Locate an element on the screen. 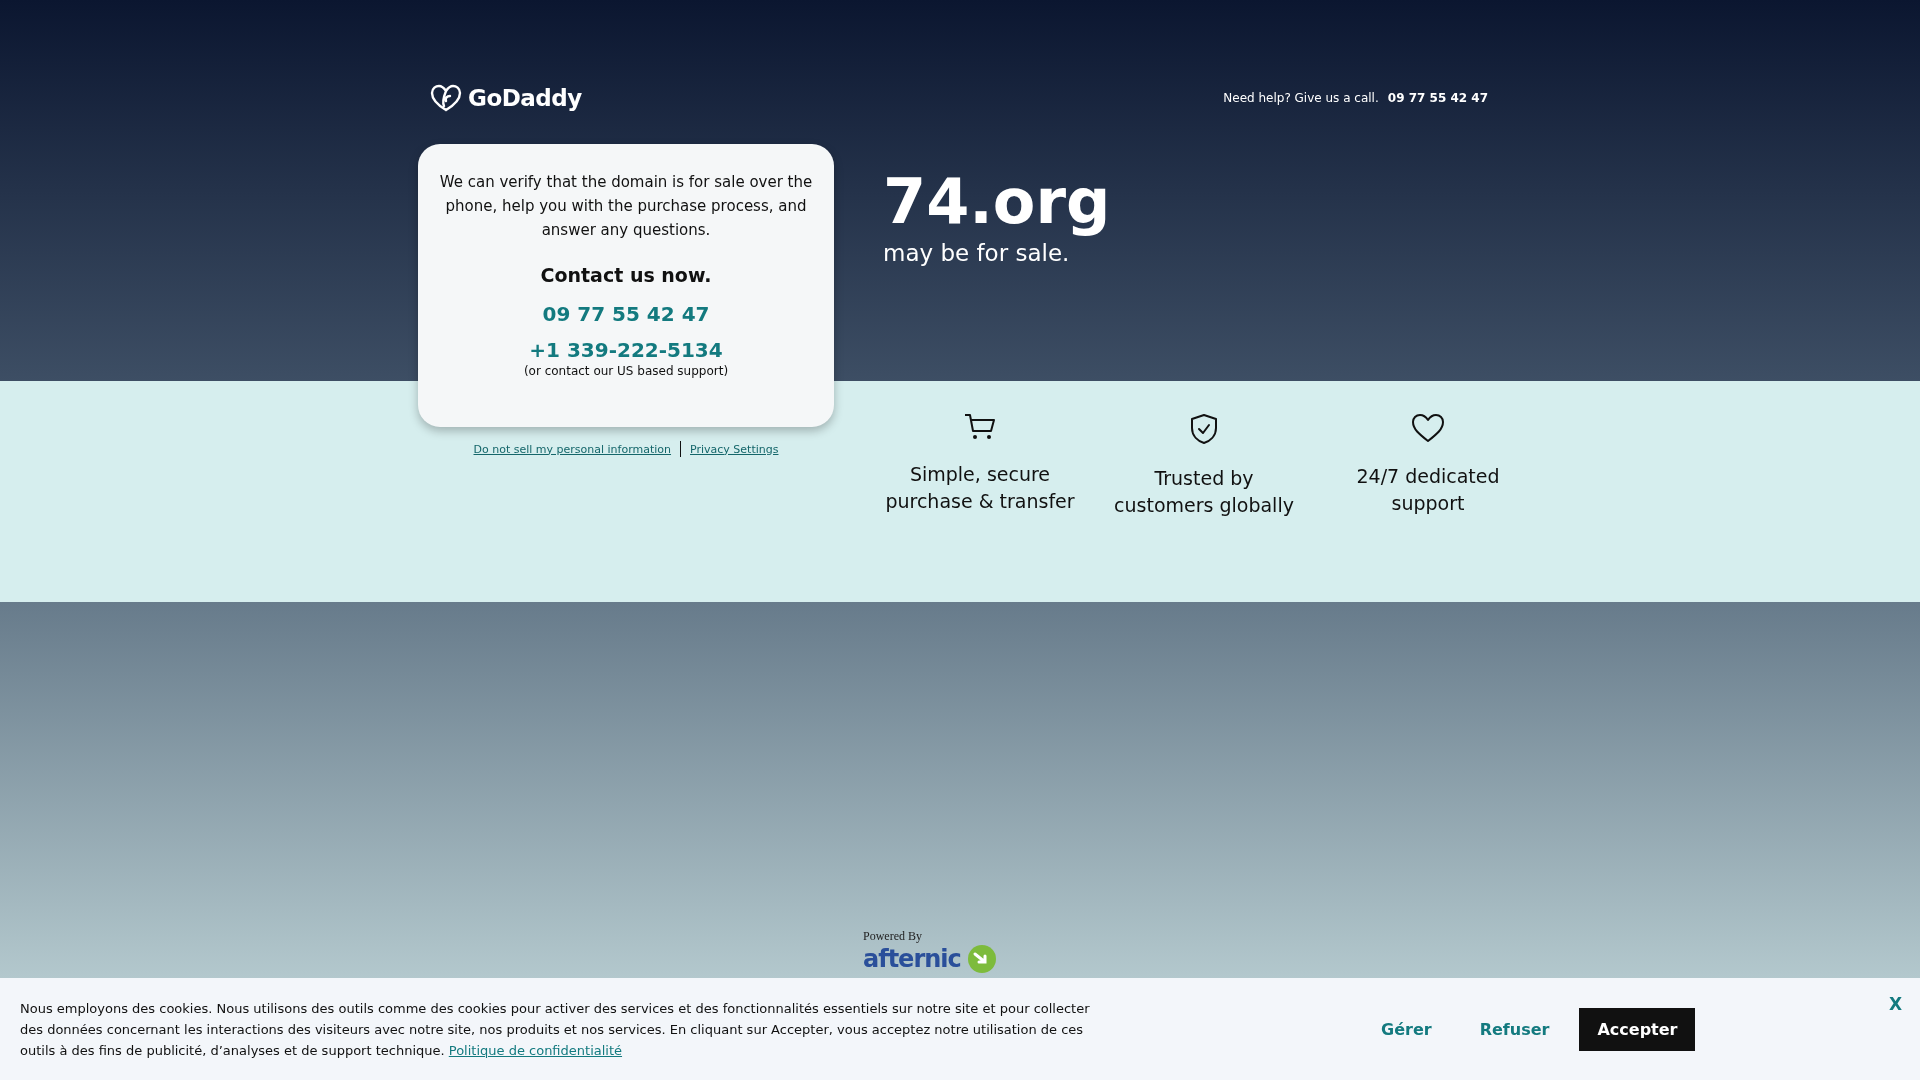 The image size is (1920, 1080). text-button: Gérer is located at coordinates (1406, 1029).